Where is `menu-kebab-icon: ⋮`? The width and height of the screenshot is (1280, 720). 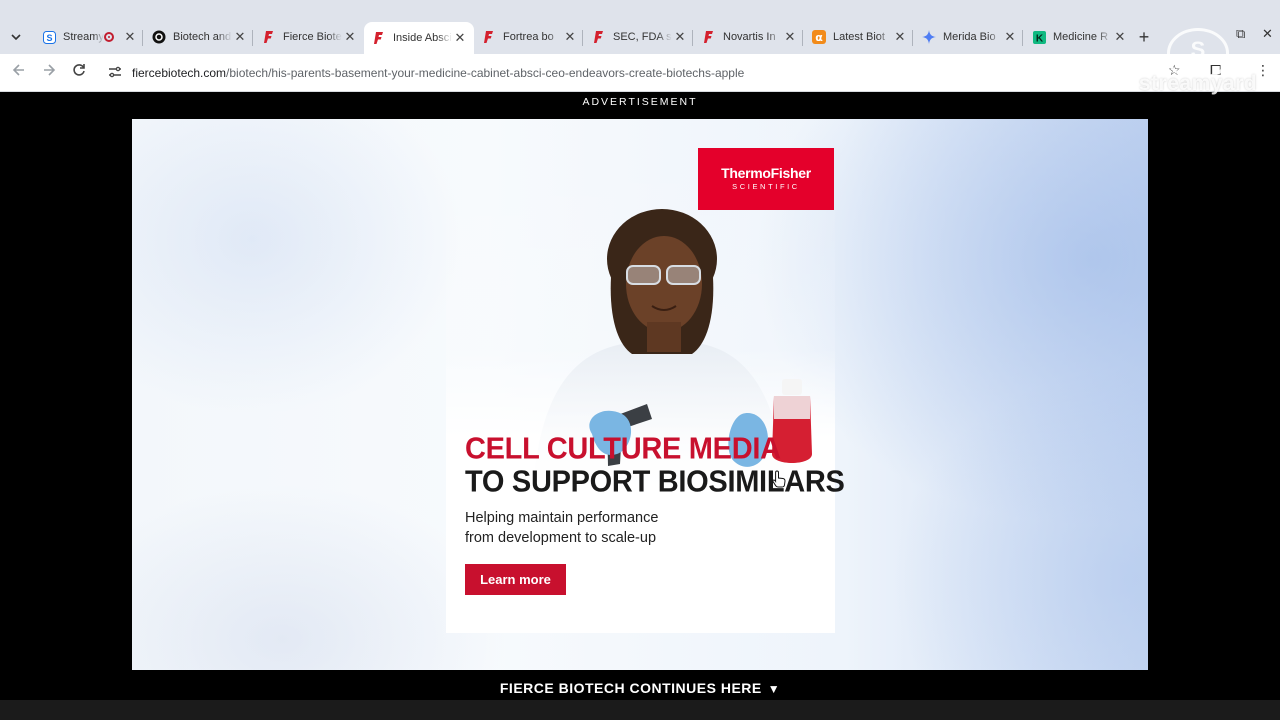
menu-kebab-icon: ⋮ is located at coordinates (1263, 70).